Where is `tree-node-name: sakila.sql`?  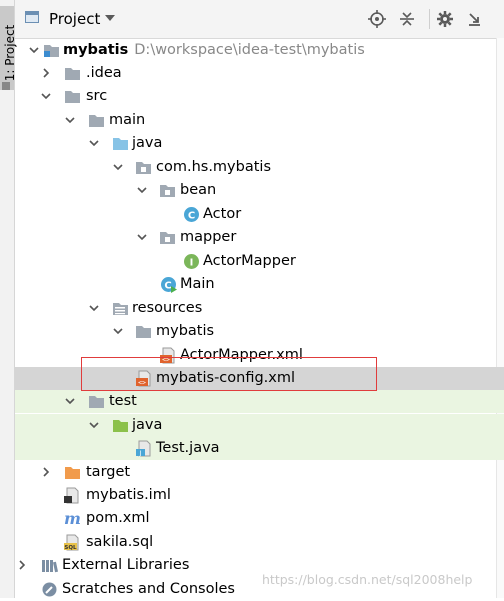 tree-node-name: sakila.sql is located at coordinates (120, 542).